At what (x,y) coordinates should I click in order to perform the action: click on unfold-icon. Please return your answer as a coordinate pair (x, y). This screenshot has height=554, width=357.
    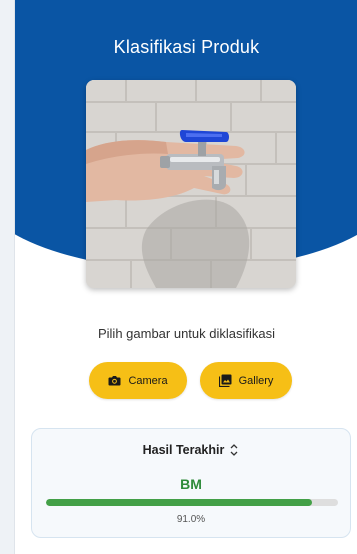
    Looking at the image, I should click on (234, 450).